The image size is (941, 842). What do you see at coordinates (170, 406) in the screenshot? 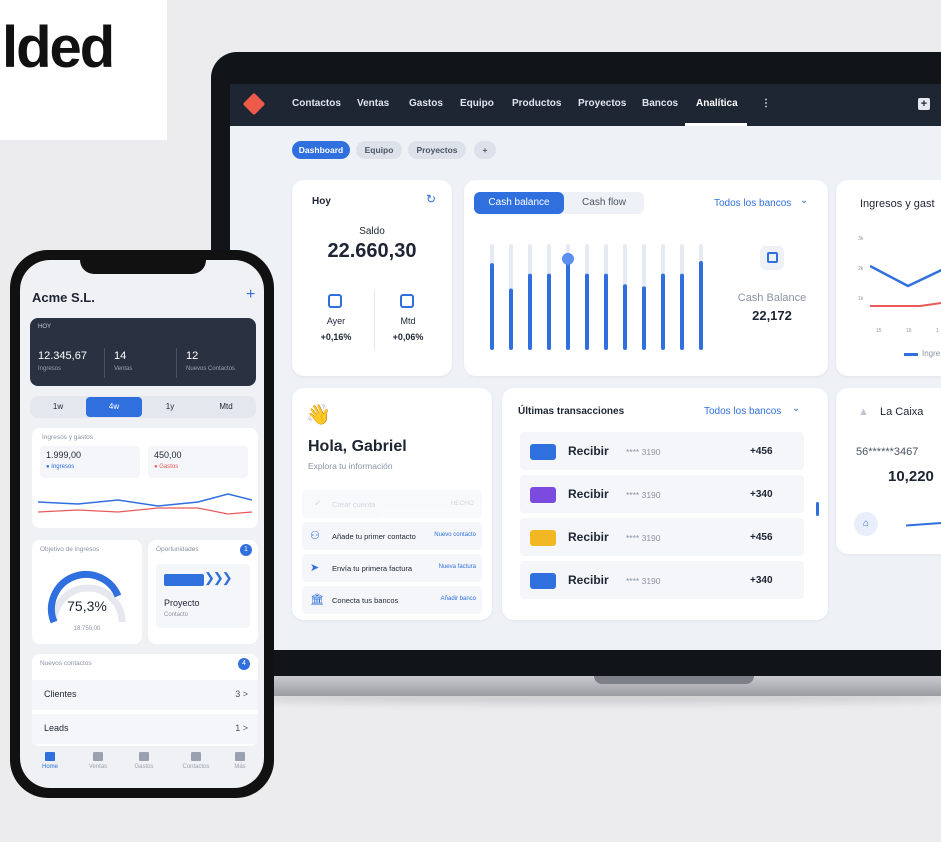
I see `period-1y: 1y` at bounding box center [170, 406].